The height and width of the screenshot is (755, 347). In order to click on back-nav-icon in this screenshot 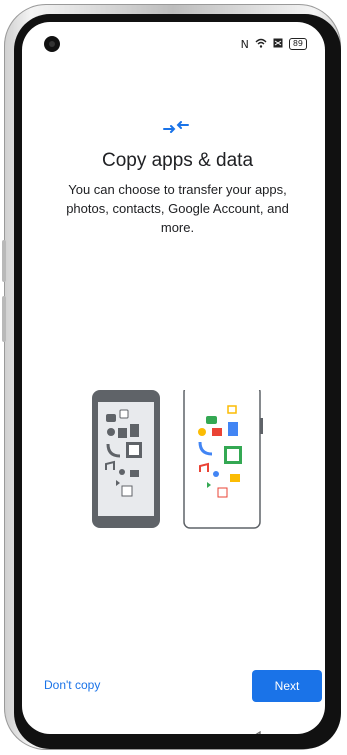, I will do `click(256, 732)`.